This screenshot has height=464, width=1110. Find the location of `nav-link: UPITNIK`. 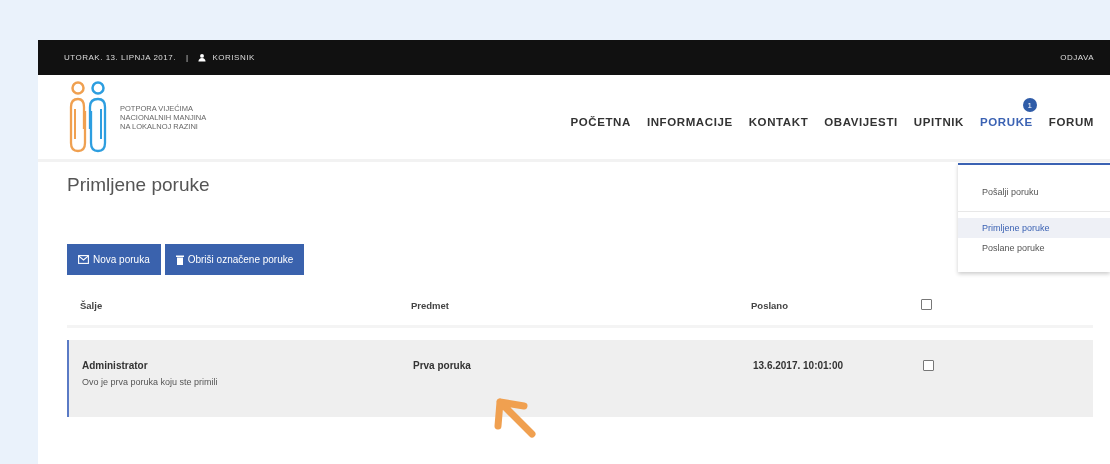

nav-link: UPITNIK is located at coordinates (938, 122).